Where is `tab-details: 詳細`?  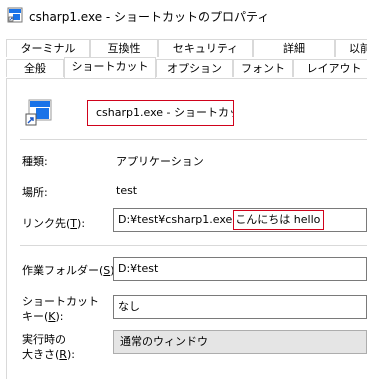
tab-details: 詳細 is located at coordinates (294, 48).